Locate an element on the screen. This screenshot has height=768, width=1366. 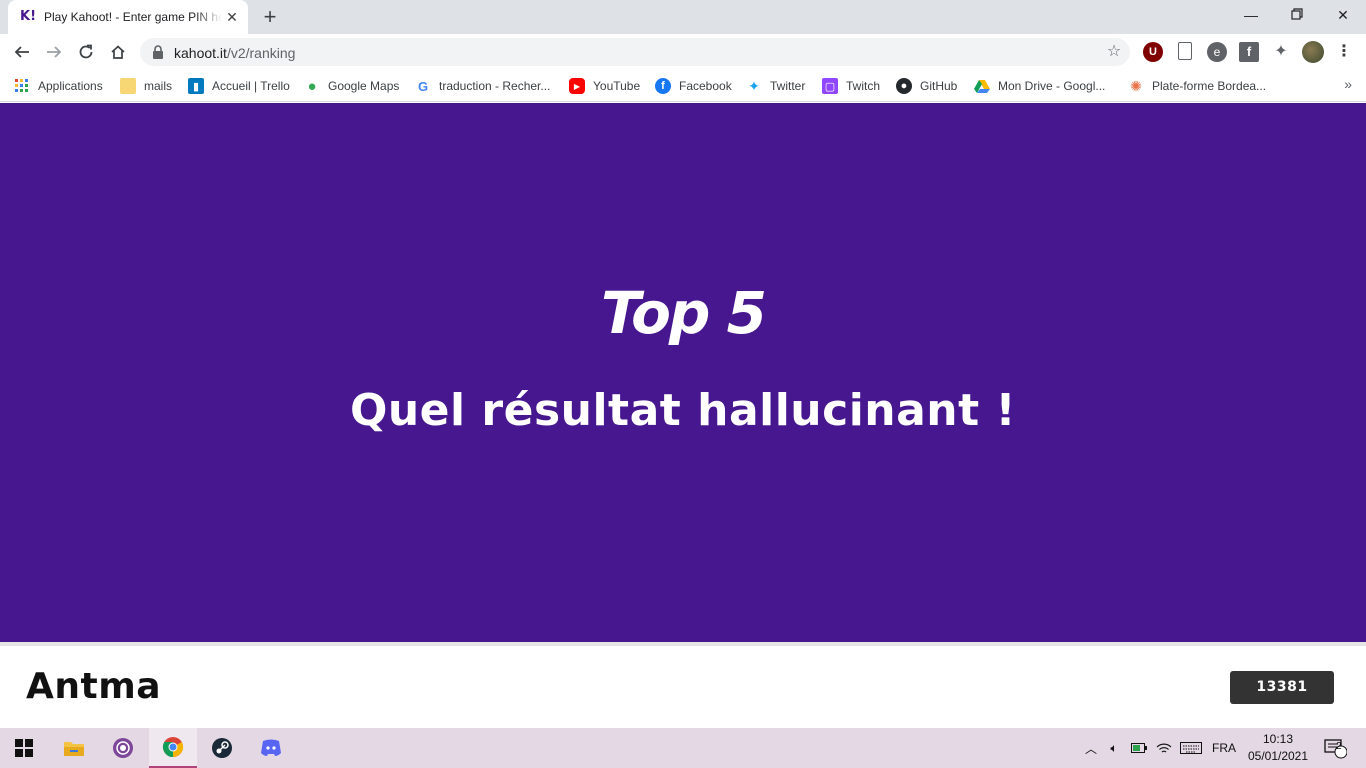
windows-logo-icon is located at coordinates (24, 748).